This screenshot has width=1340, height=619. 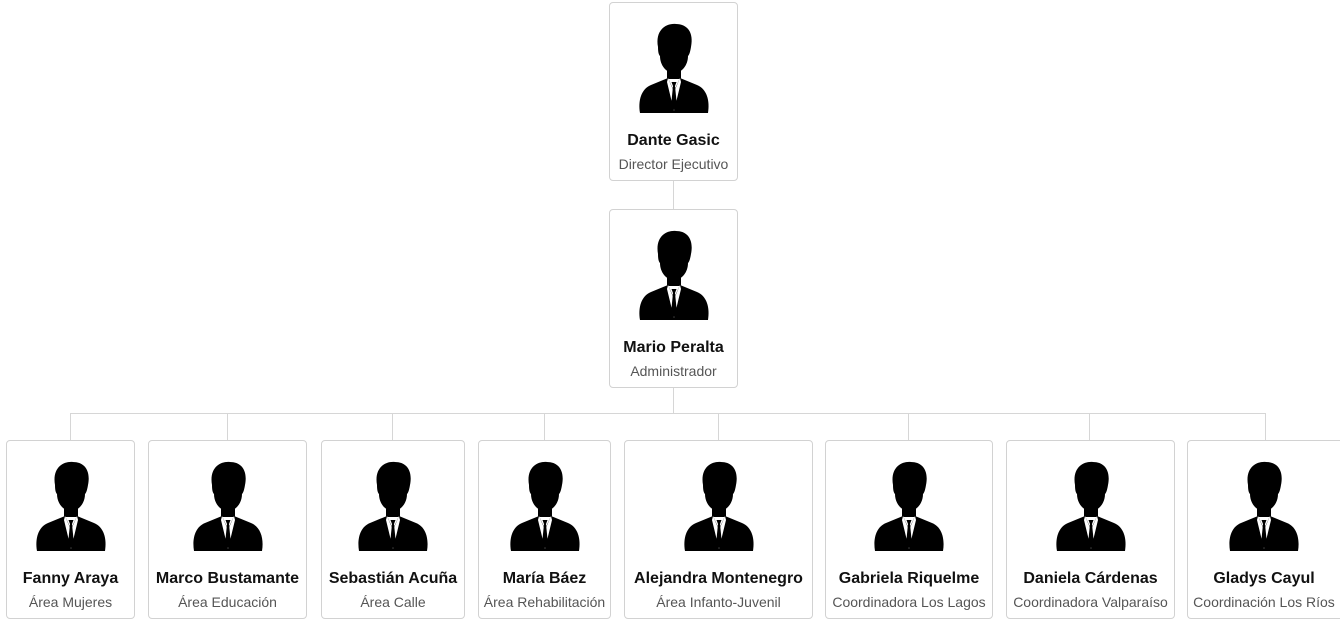 What do you see at coordinates (70, 602) in the screenshot?
I see `node-role: Área Mujeres` at bounding box center [70, 602].